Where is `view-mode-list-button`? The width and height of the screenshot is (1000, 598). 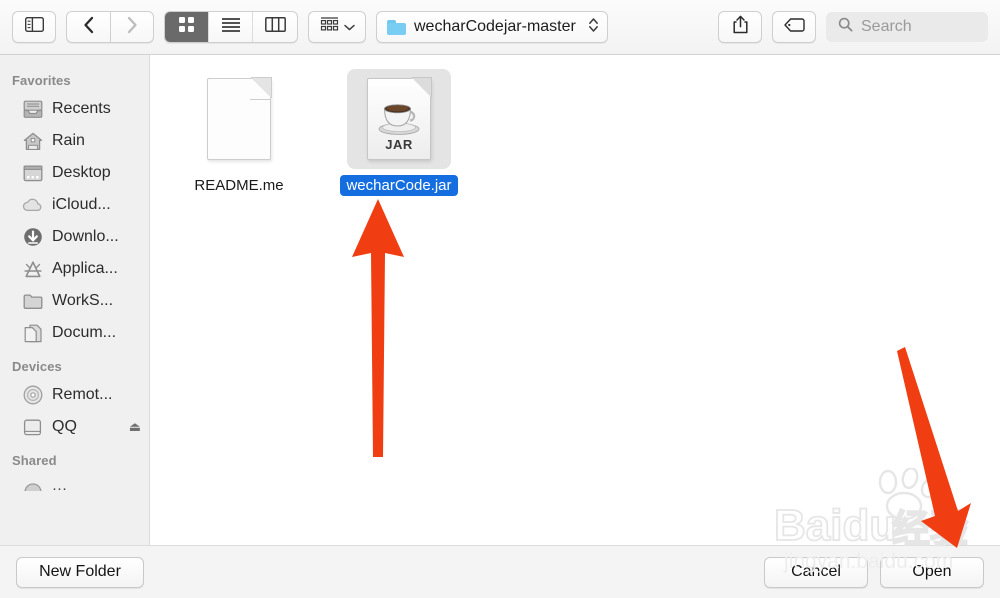
view-mode-list-button is located at coordinates (231, 27).